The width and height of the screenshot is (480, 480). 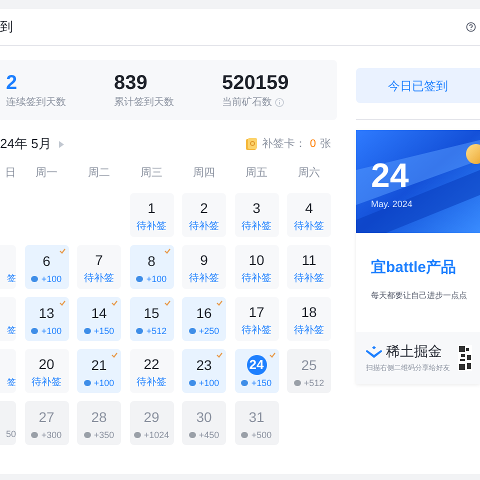 What do you see at coordinates (36, 103) in the screenshot?
I see `stat-label: 连续签到天数` at bounding box center [36, 103].